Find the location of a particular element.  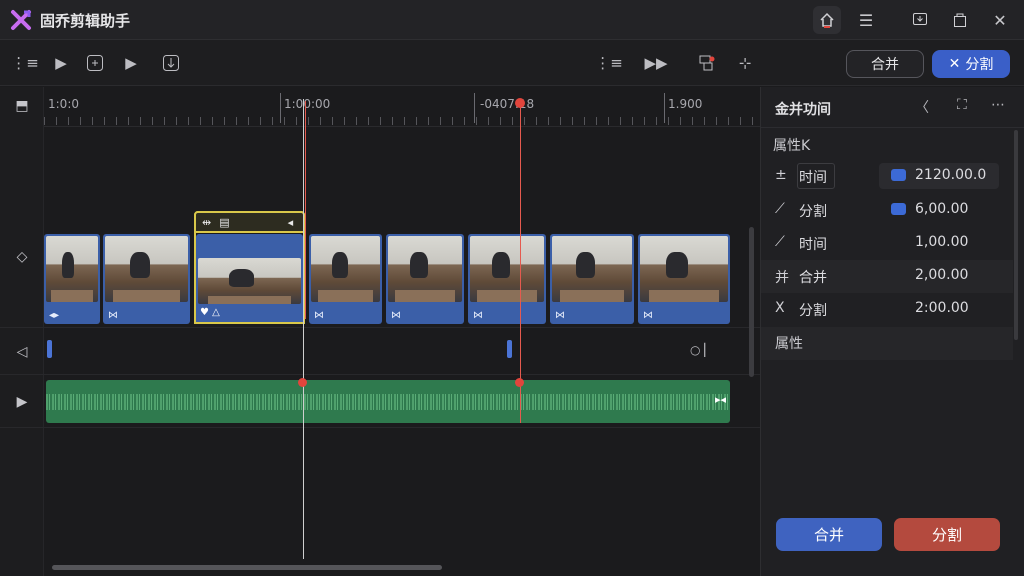

more-icon: ⋯ is located at coordinates (998, 105).